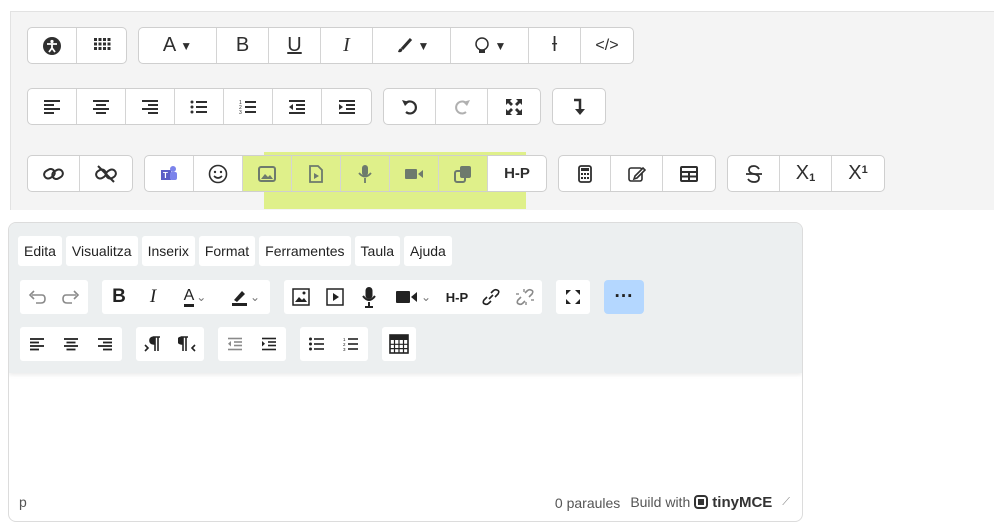 The image size is (994, 522). Describe the element at coordinates (101, 45) in the screenshot. I see `apps-grid-icon` at that location.